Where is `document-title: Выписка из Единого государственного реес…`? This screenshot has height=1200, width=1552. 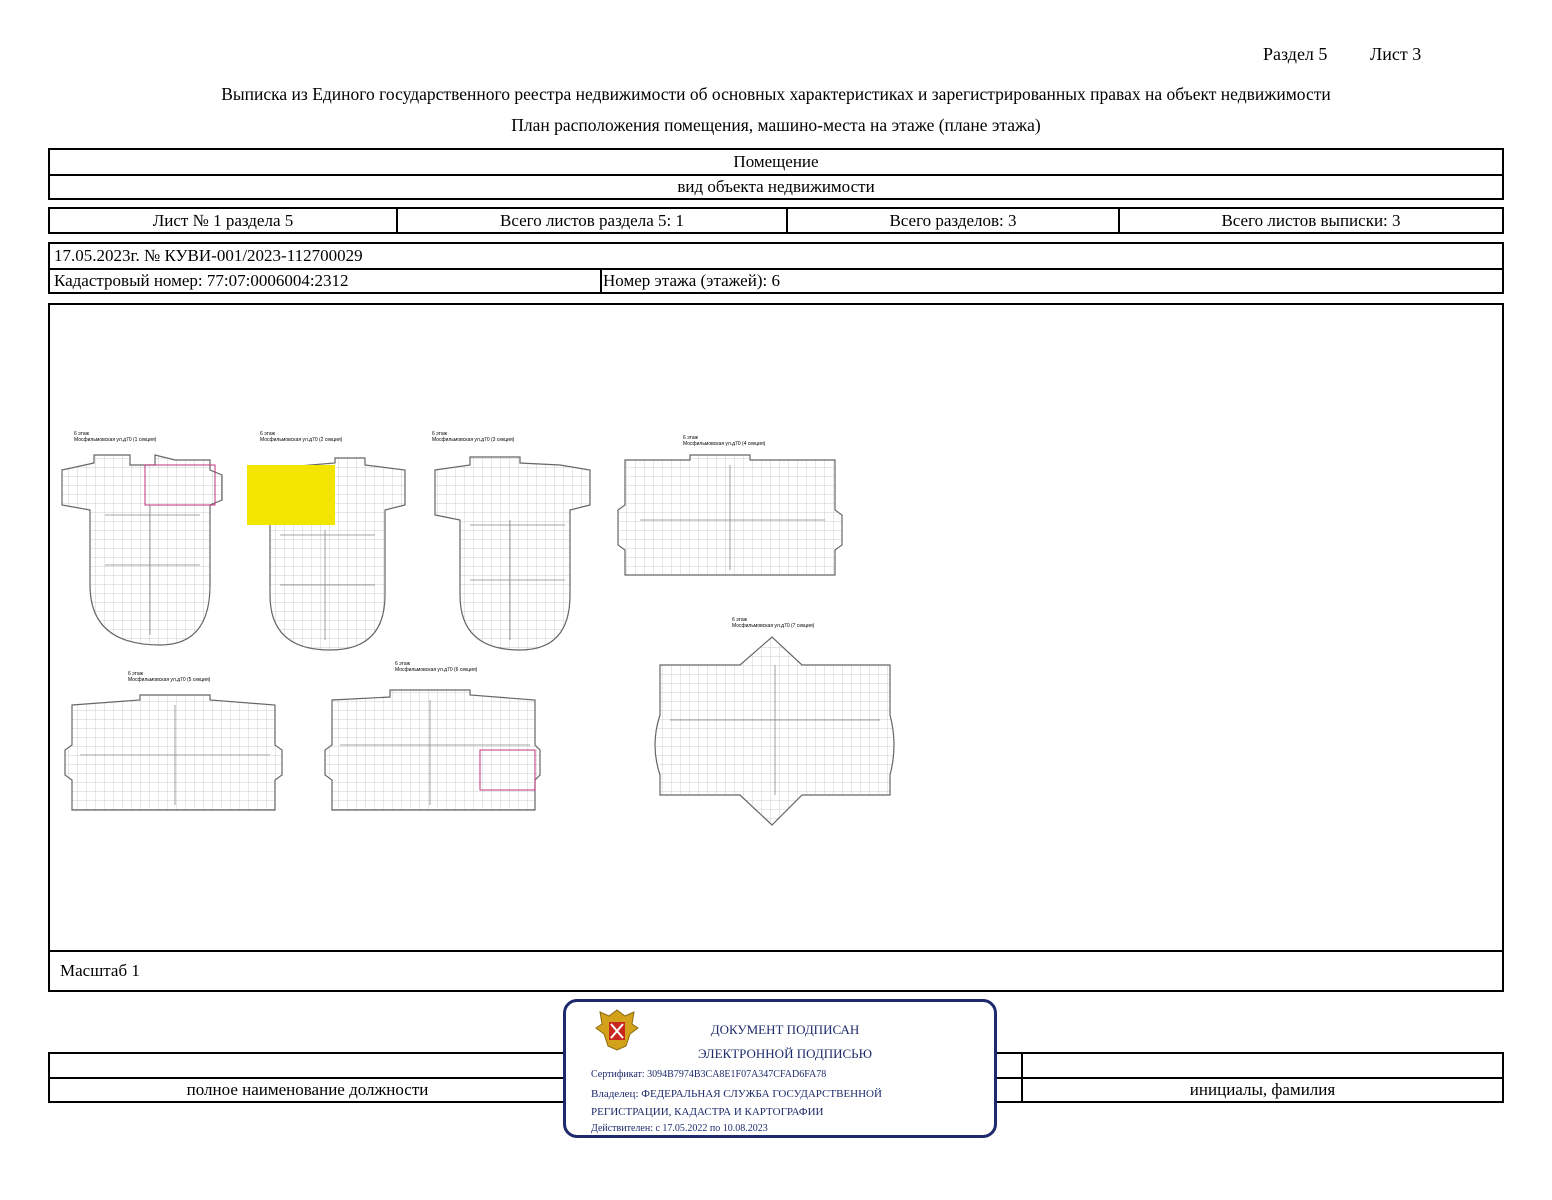
document-title: Выписка из Единого государственного реес… is located at coordinates (776, 94).